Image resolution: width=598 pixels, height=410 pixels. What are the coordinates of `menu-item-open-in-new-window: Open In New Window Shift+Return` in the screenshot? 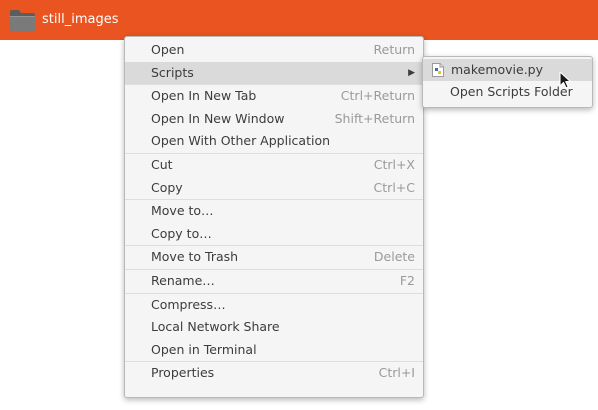 It's located at (274, 119).